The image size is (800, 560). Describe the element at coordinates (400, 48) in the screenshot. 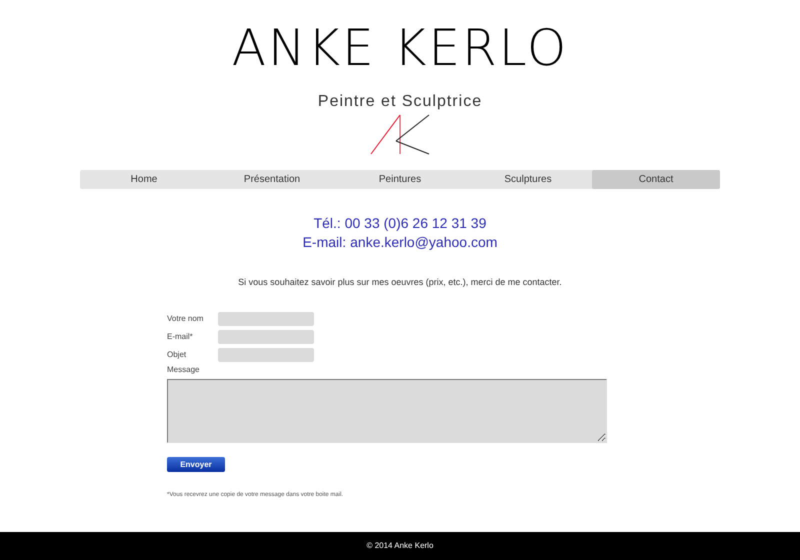

I see `site-title: ANKE KERLO` at that location.